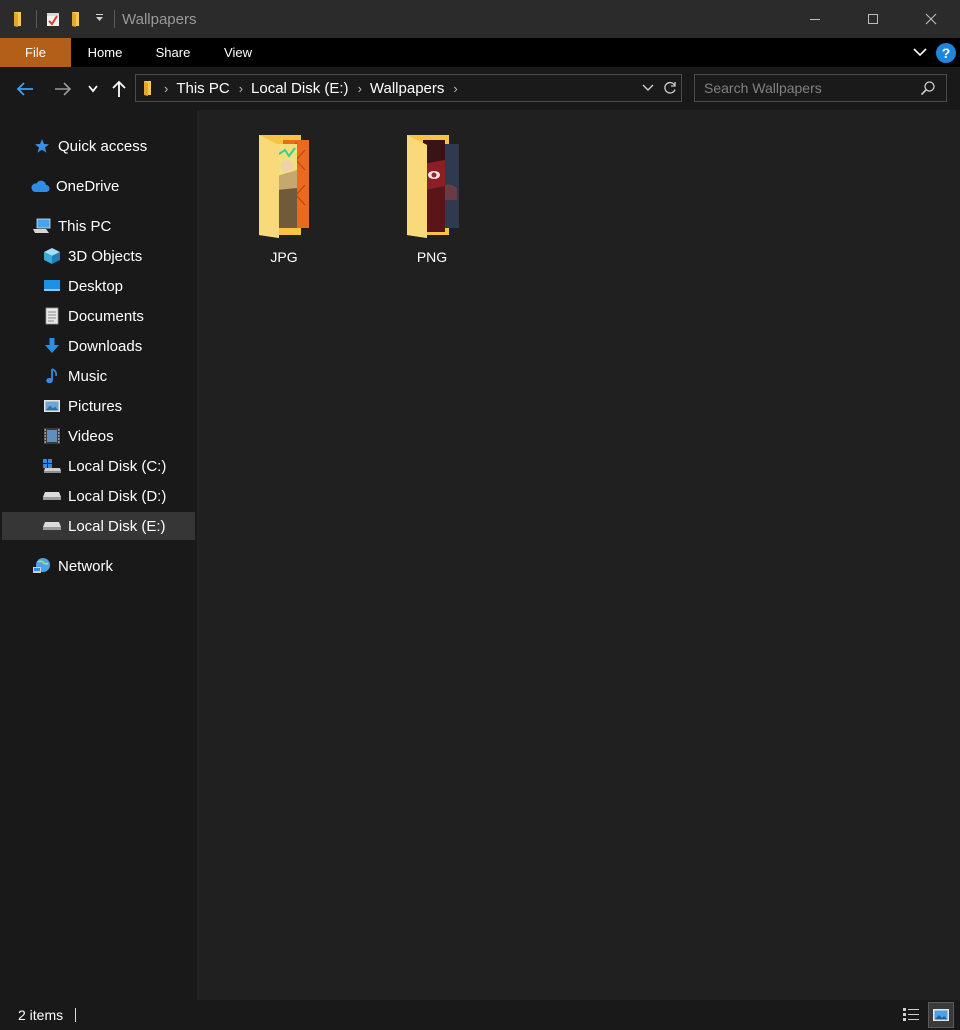  I want to click on folder-png: PNG, so click(432, 200).